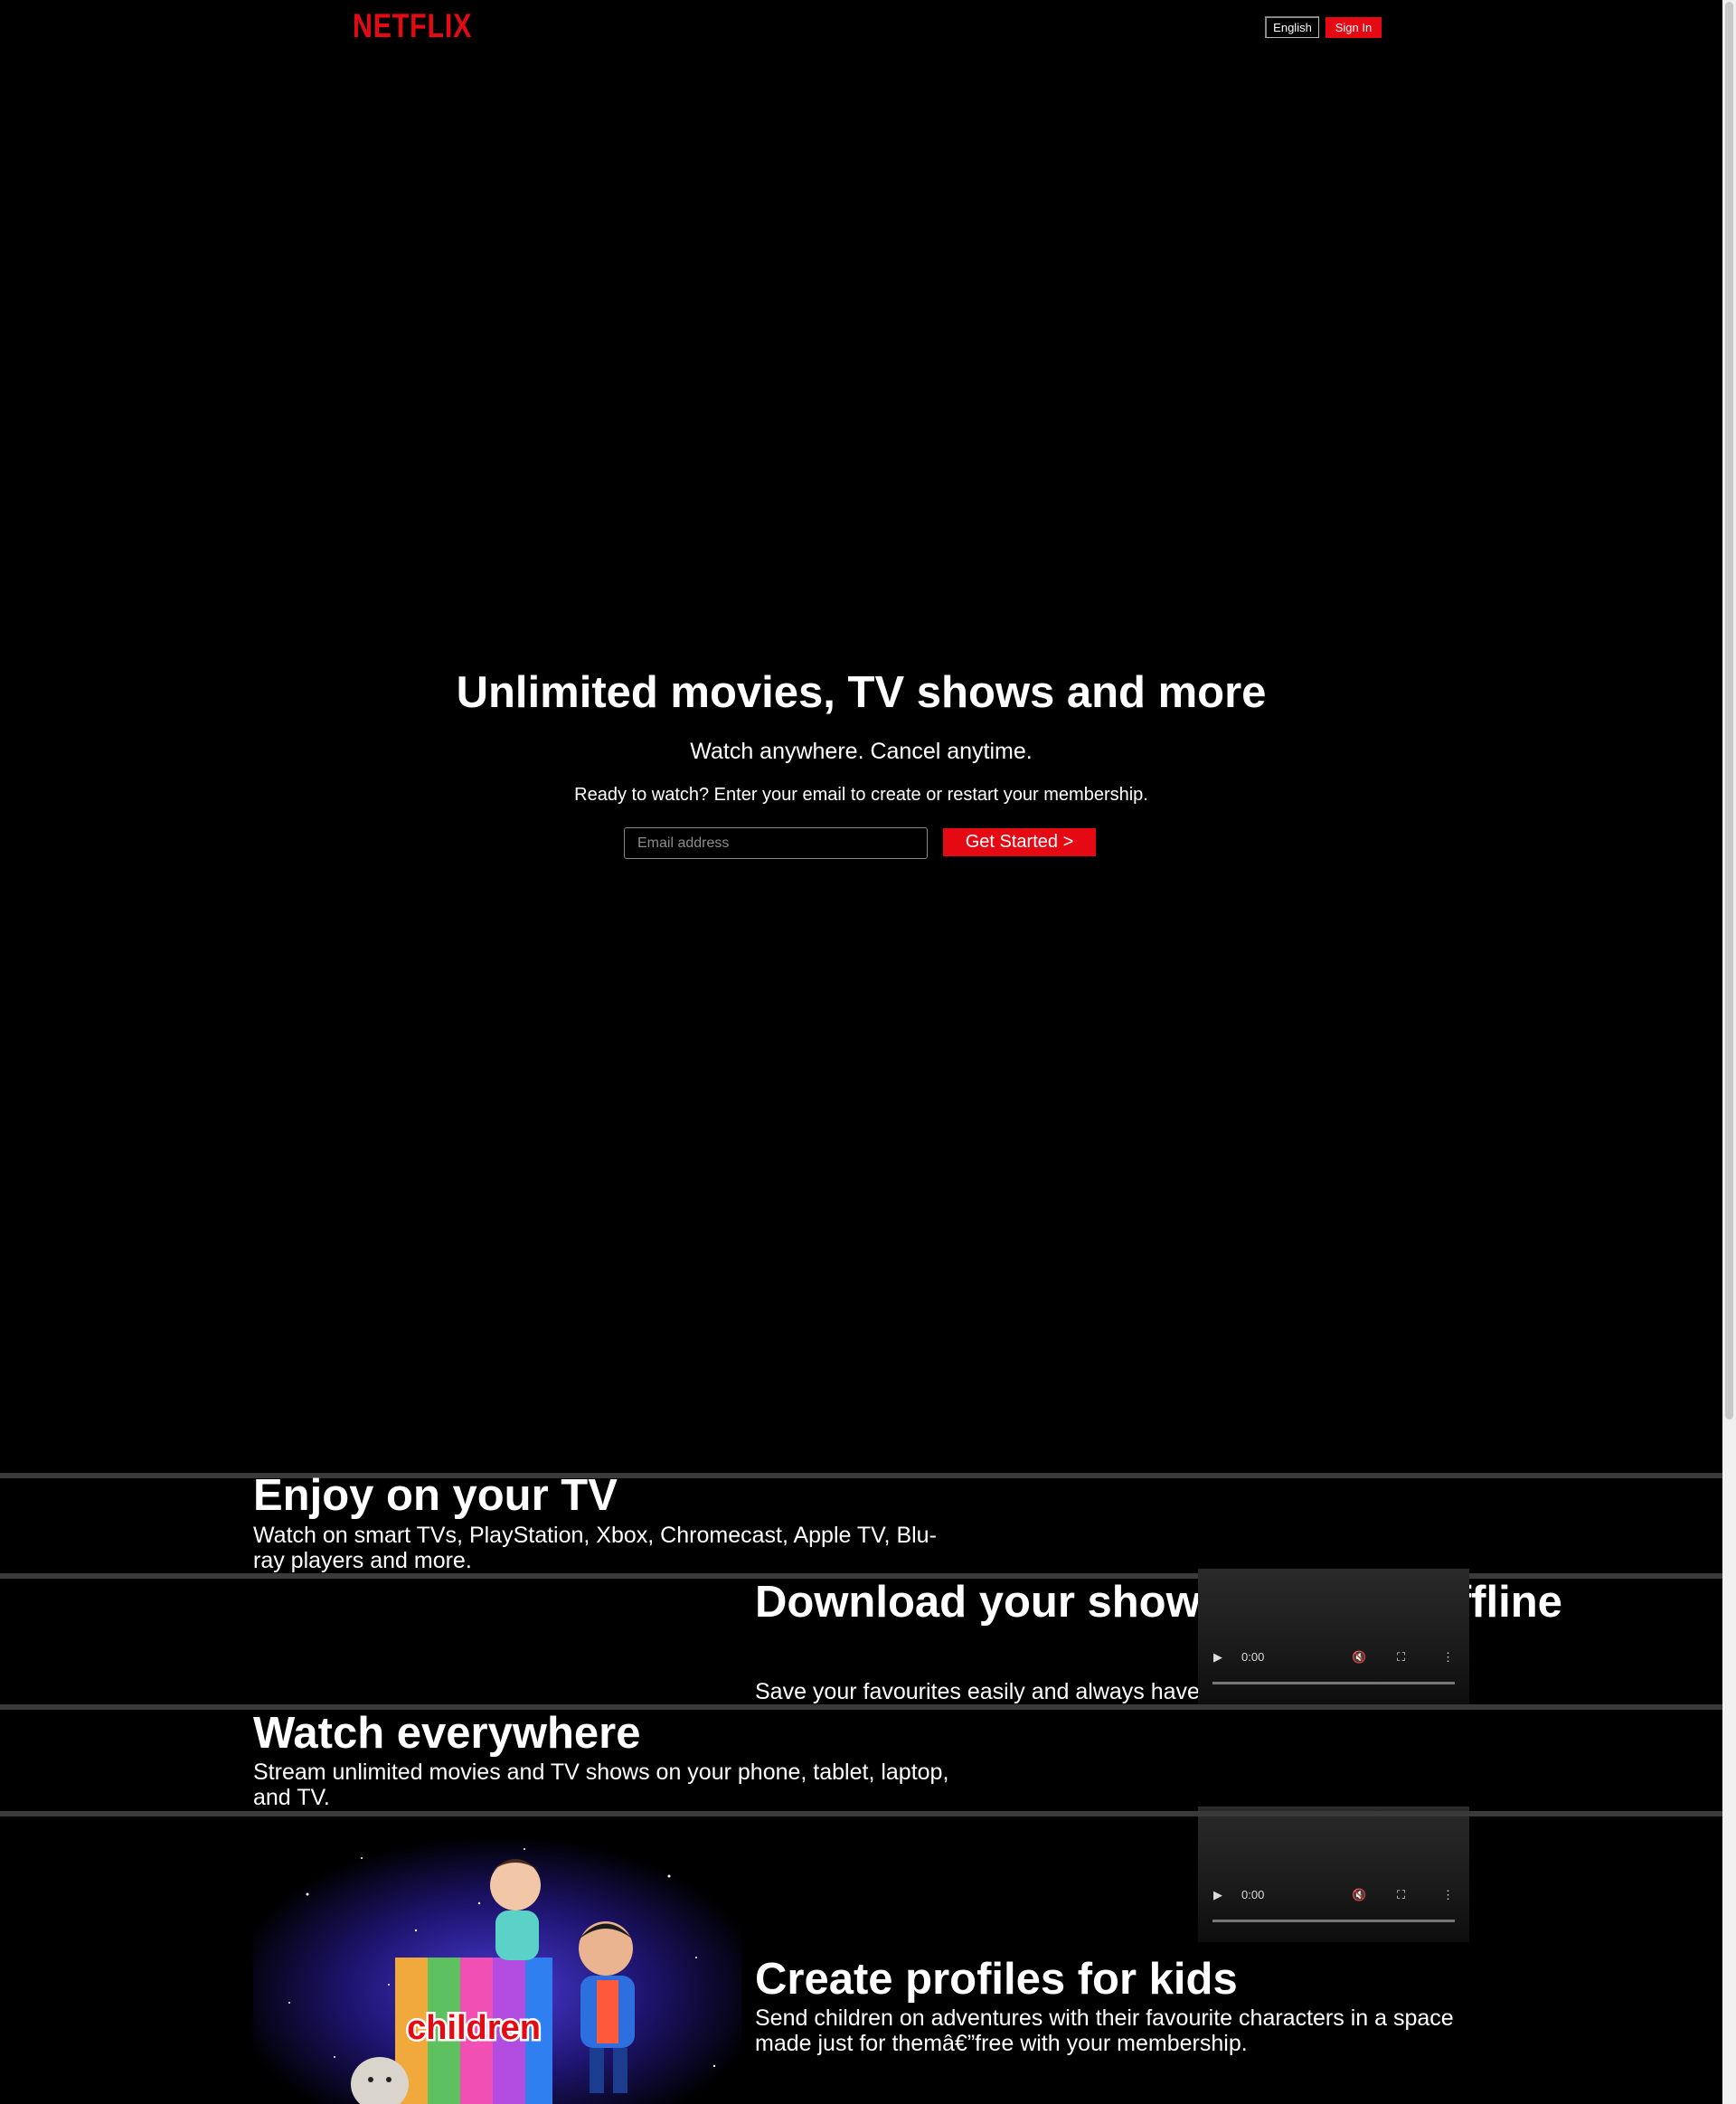 The width and height of the screenshot is (1736, 2104). What do you see at coordinates (996, 1979) in the screenshot?
I see `section-title-kids: Create profiles for kids` at bounding box center [996, 1979].